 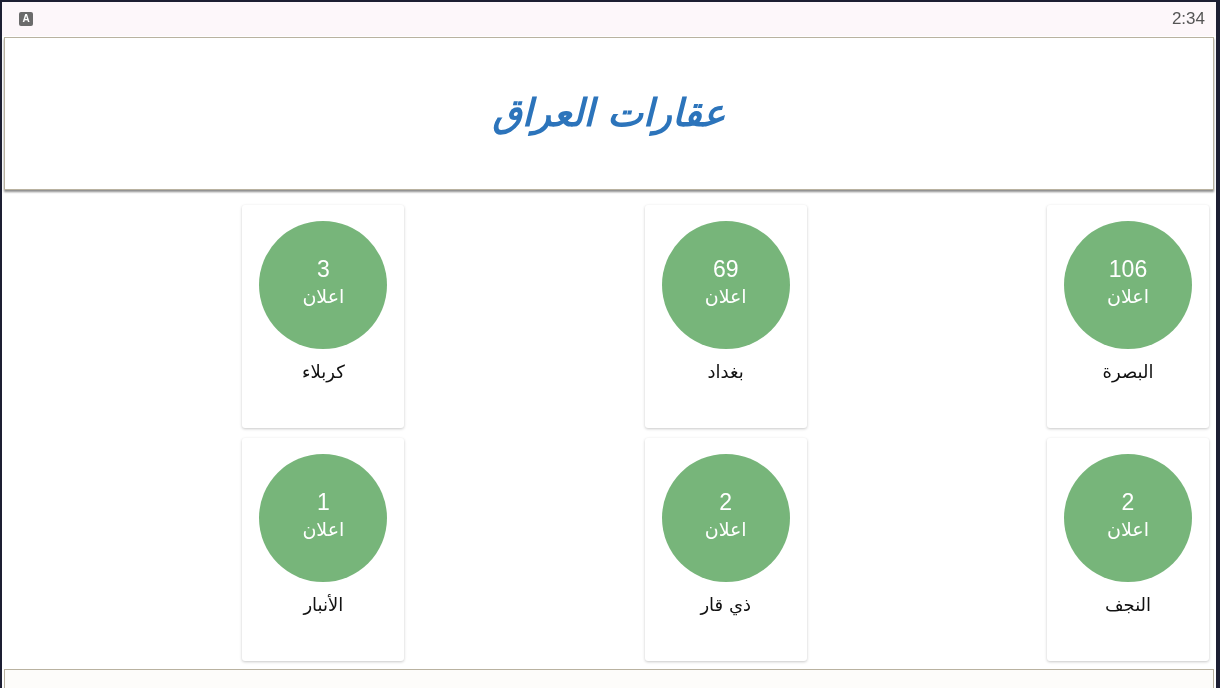 I want to click on city-name: ذي قار, so click(x=725, y=605).